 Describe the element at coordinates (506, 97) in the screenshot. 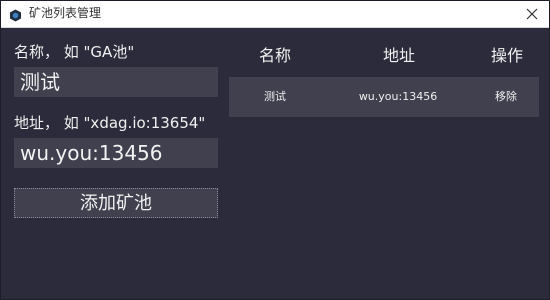

I see `remove-pool-button: 移除` at that location.